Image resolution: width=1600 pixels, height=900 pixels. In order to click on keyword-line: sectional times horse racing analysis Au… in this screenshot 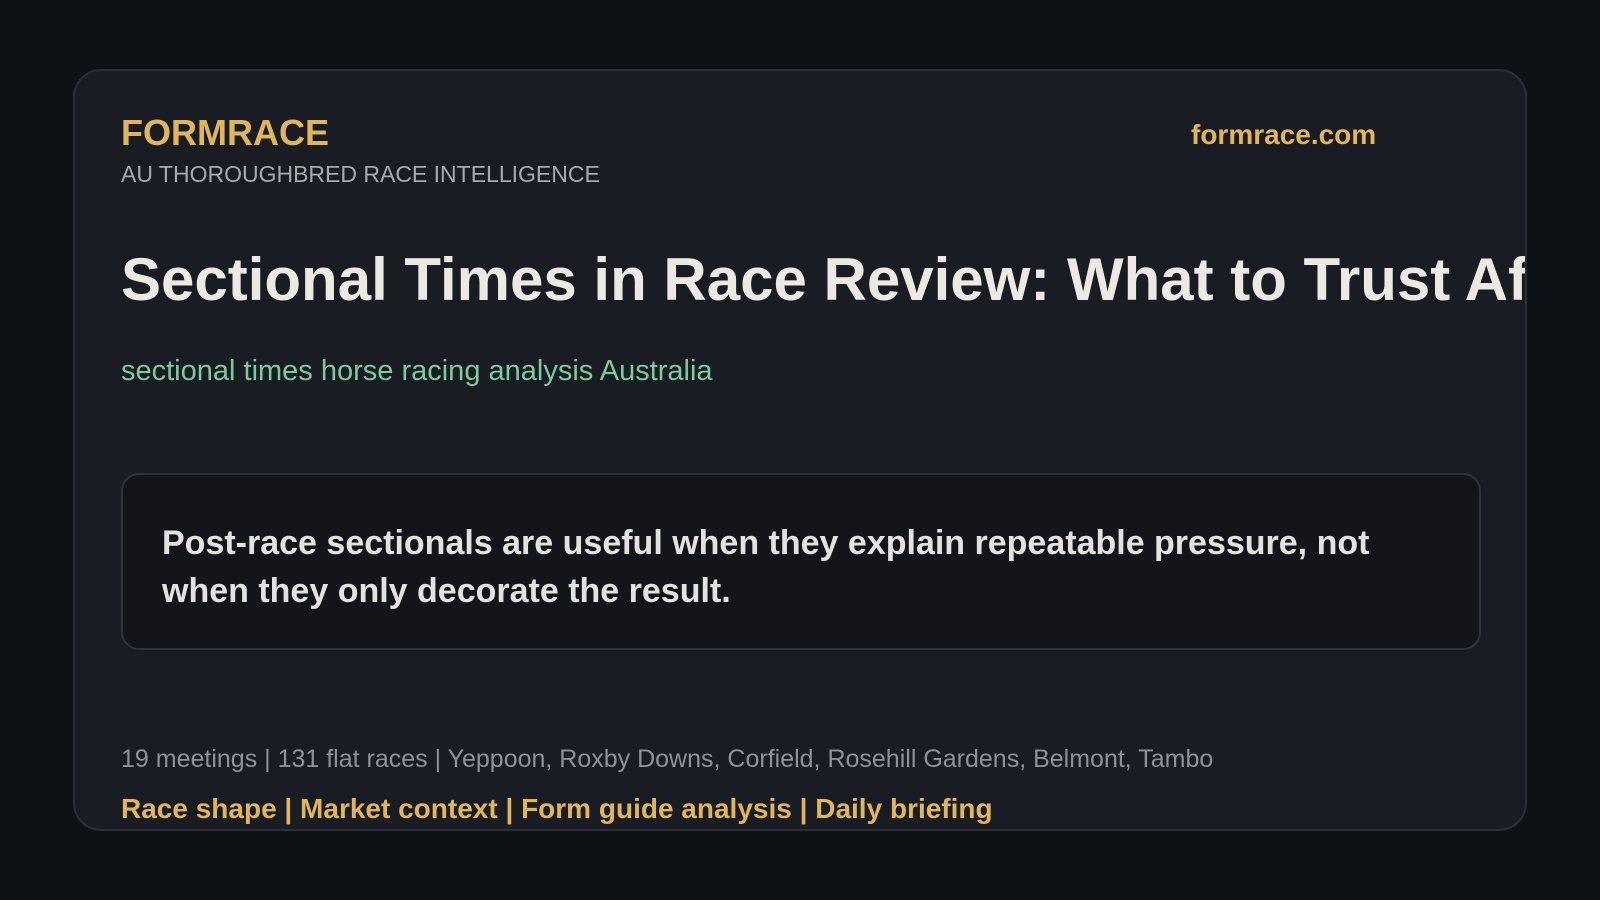, I will do `click(417, 371)`.